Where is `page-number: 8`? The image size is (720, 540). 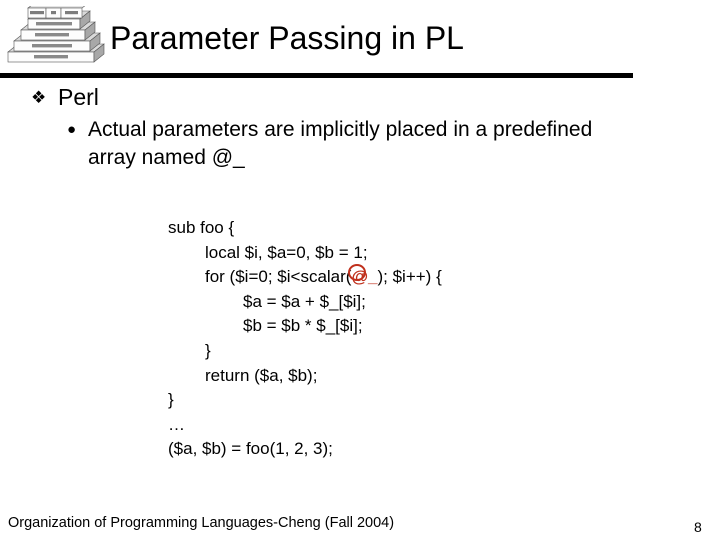
page-number: 8 is located at coordinates (698, 527).